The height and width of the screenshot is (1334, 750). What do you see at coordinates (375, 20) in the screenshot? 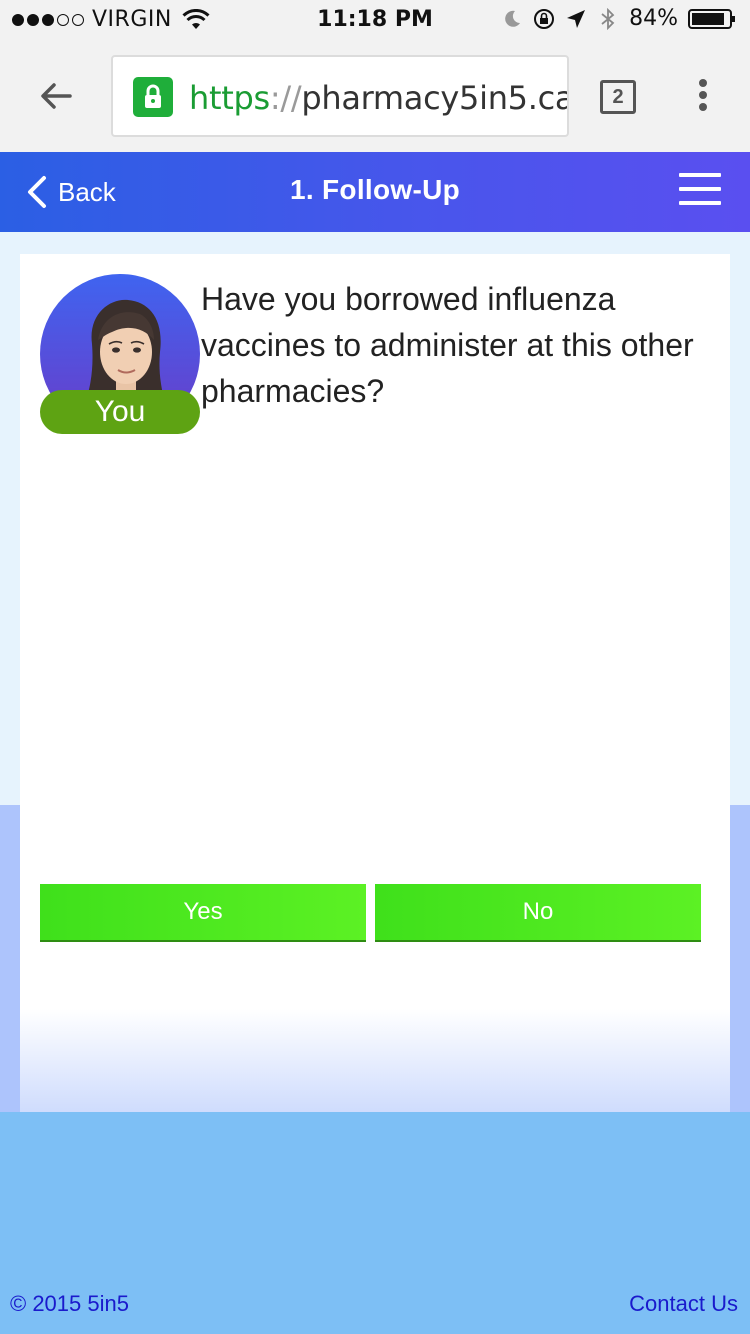
I see `status-bar: VIRGIN 11:18 PM 84%` at bounding box center [375, 20].